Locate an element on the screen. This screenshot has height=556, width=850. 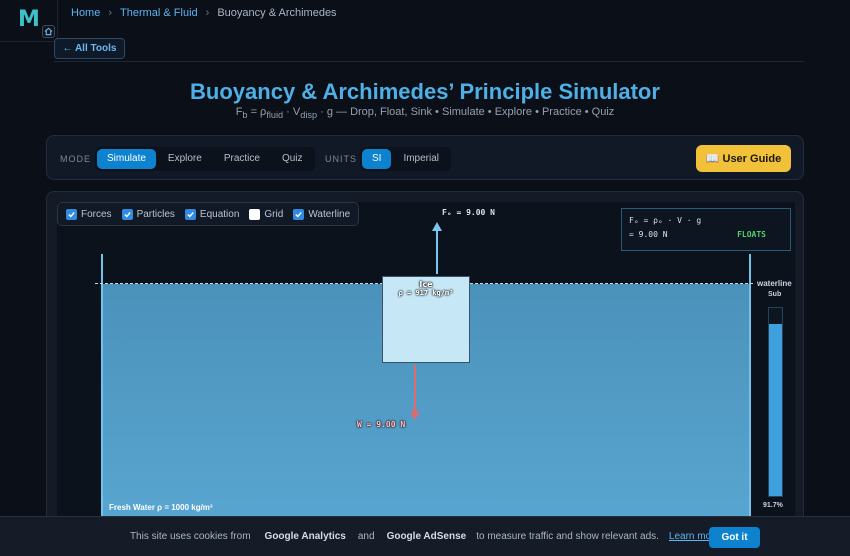
toggle-equation-label: Equation is located at coordinates (219, 214).